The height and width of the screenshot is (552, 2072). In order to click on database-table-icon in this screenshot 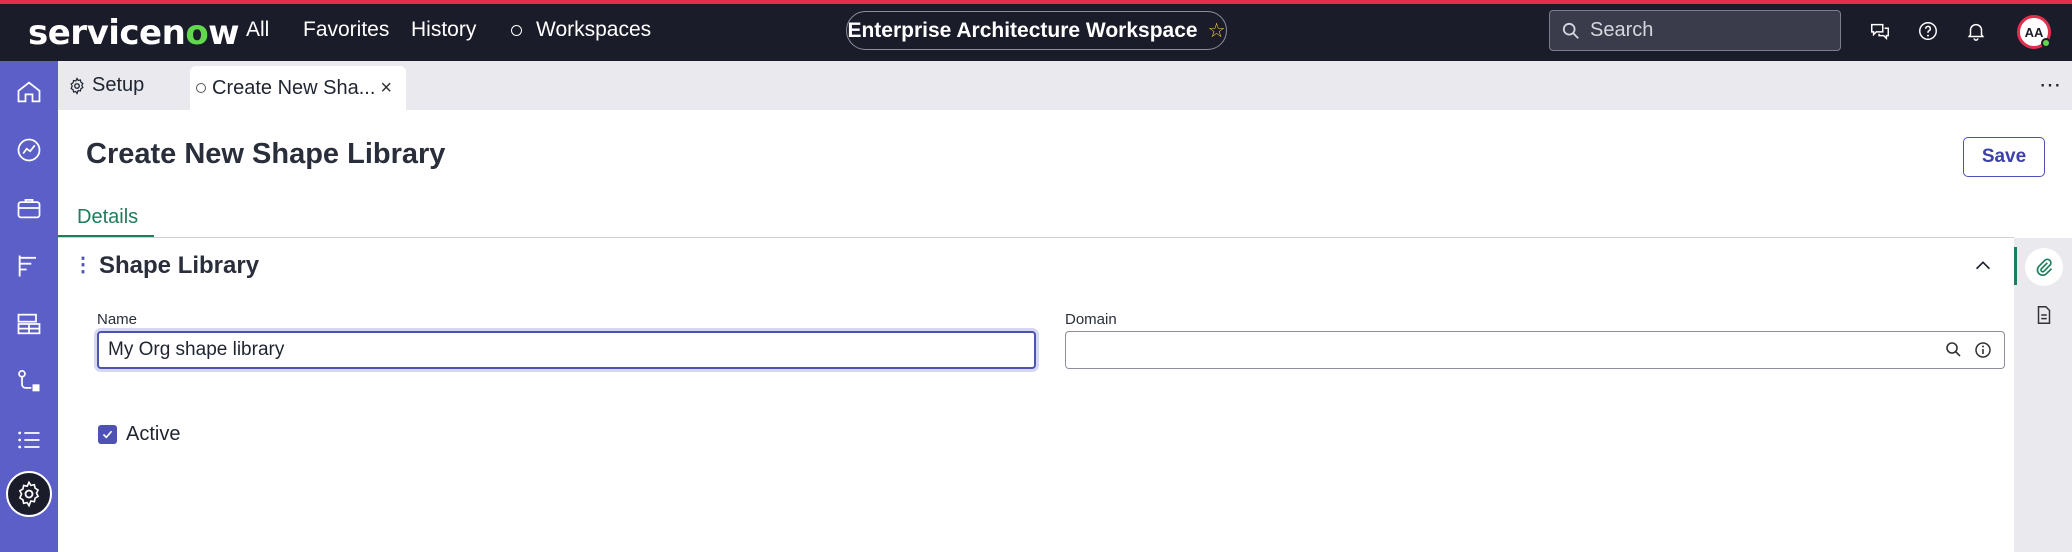, I will do `click(29, 324)`.